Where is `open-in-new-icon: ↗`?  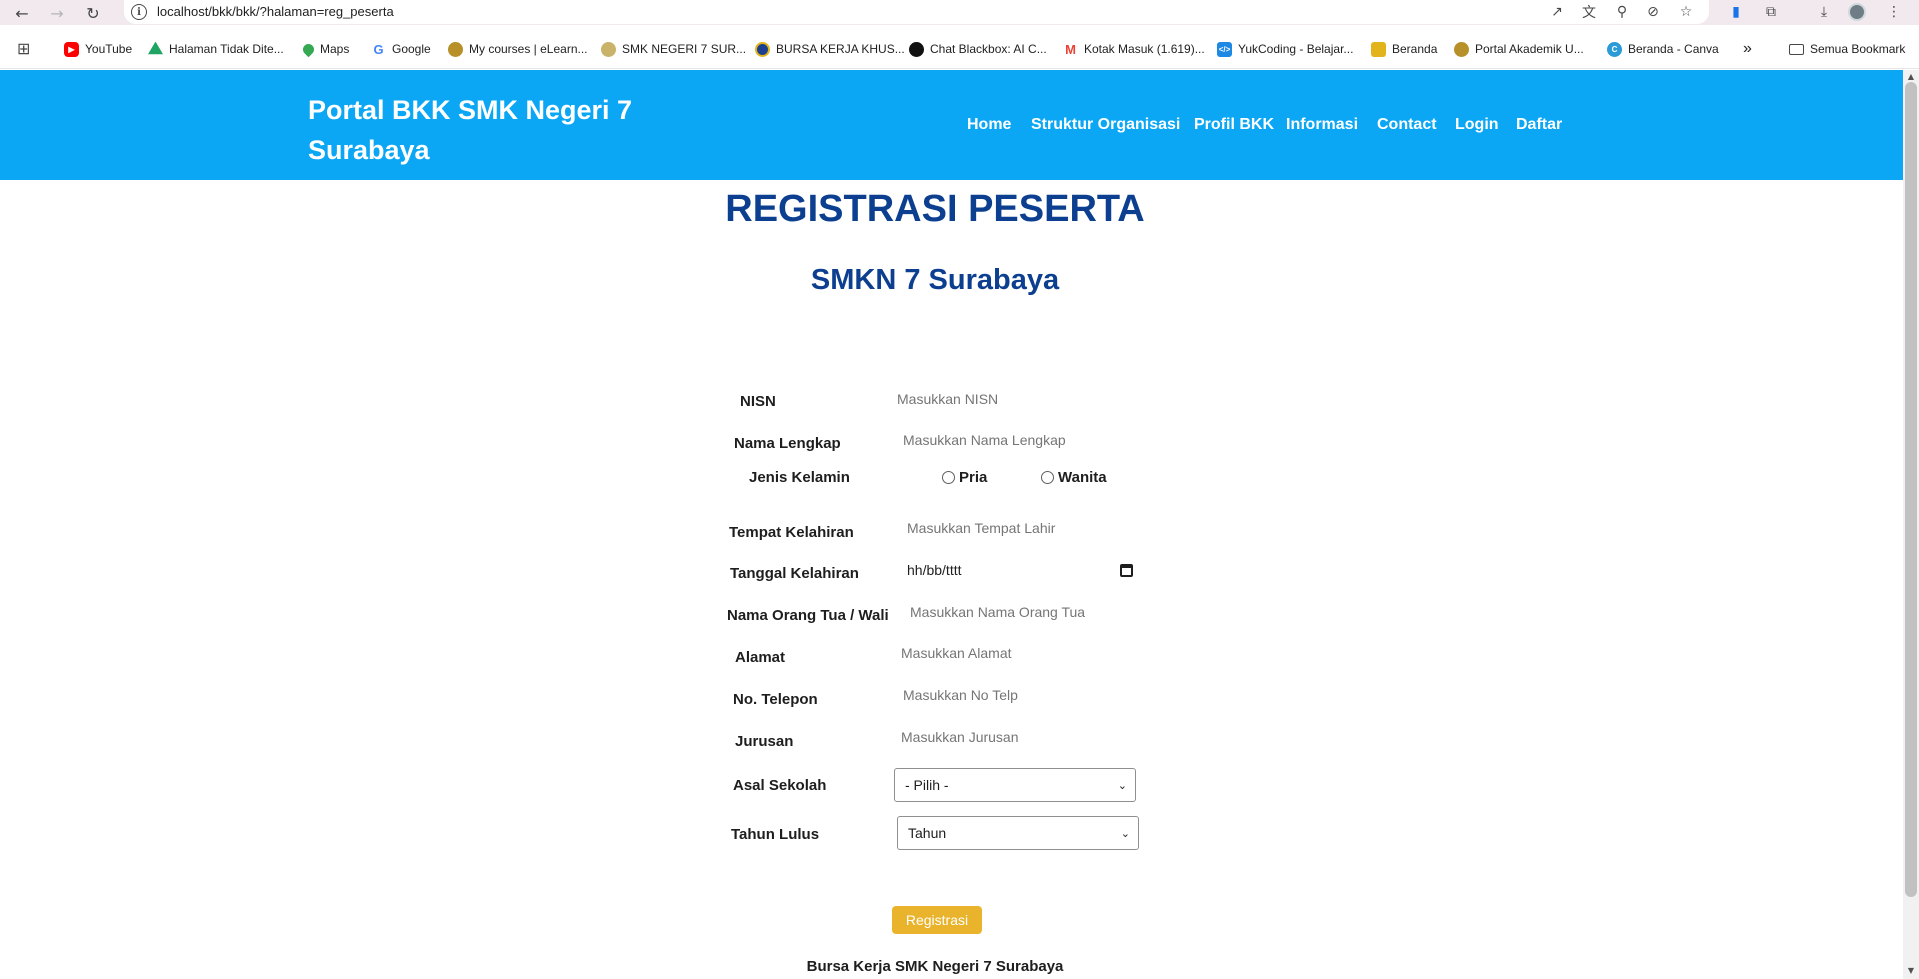
open-in-new-icon: ↗ is located at coordinates (1557, 12).